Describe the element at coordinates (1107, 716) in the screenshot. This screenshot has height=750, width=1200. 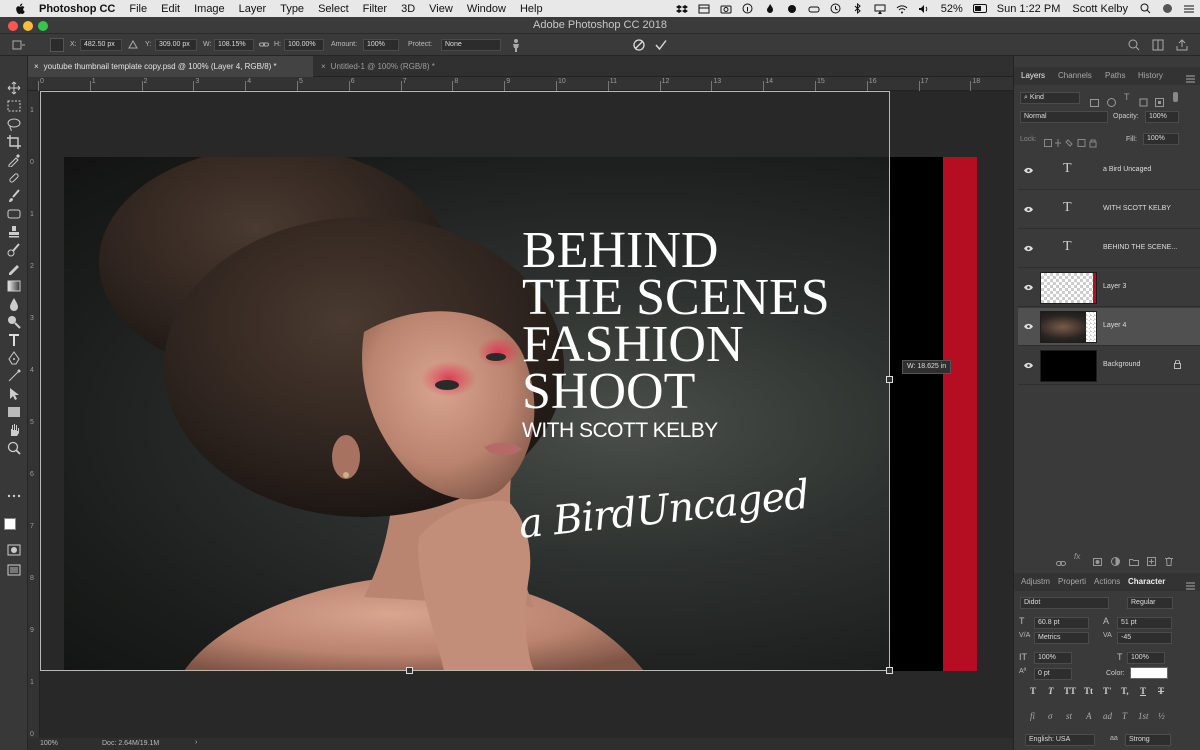
I see `stylistic-alternates-button: ad` at that location.